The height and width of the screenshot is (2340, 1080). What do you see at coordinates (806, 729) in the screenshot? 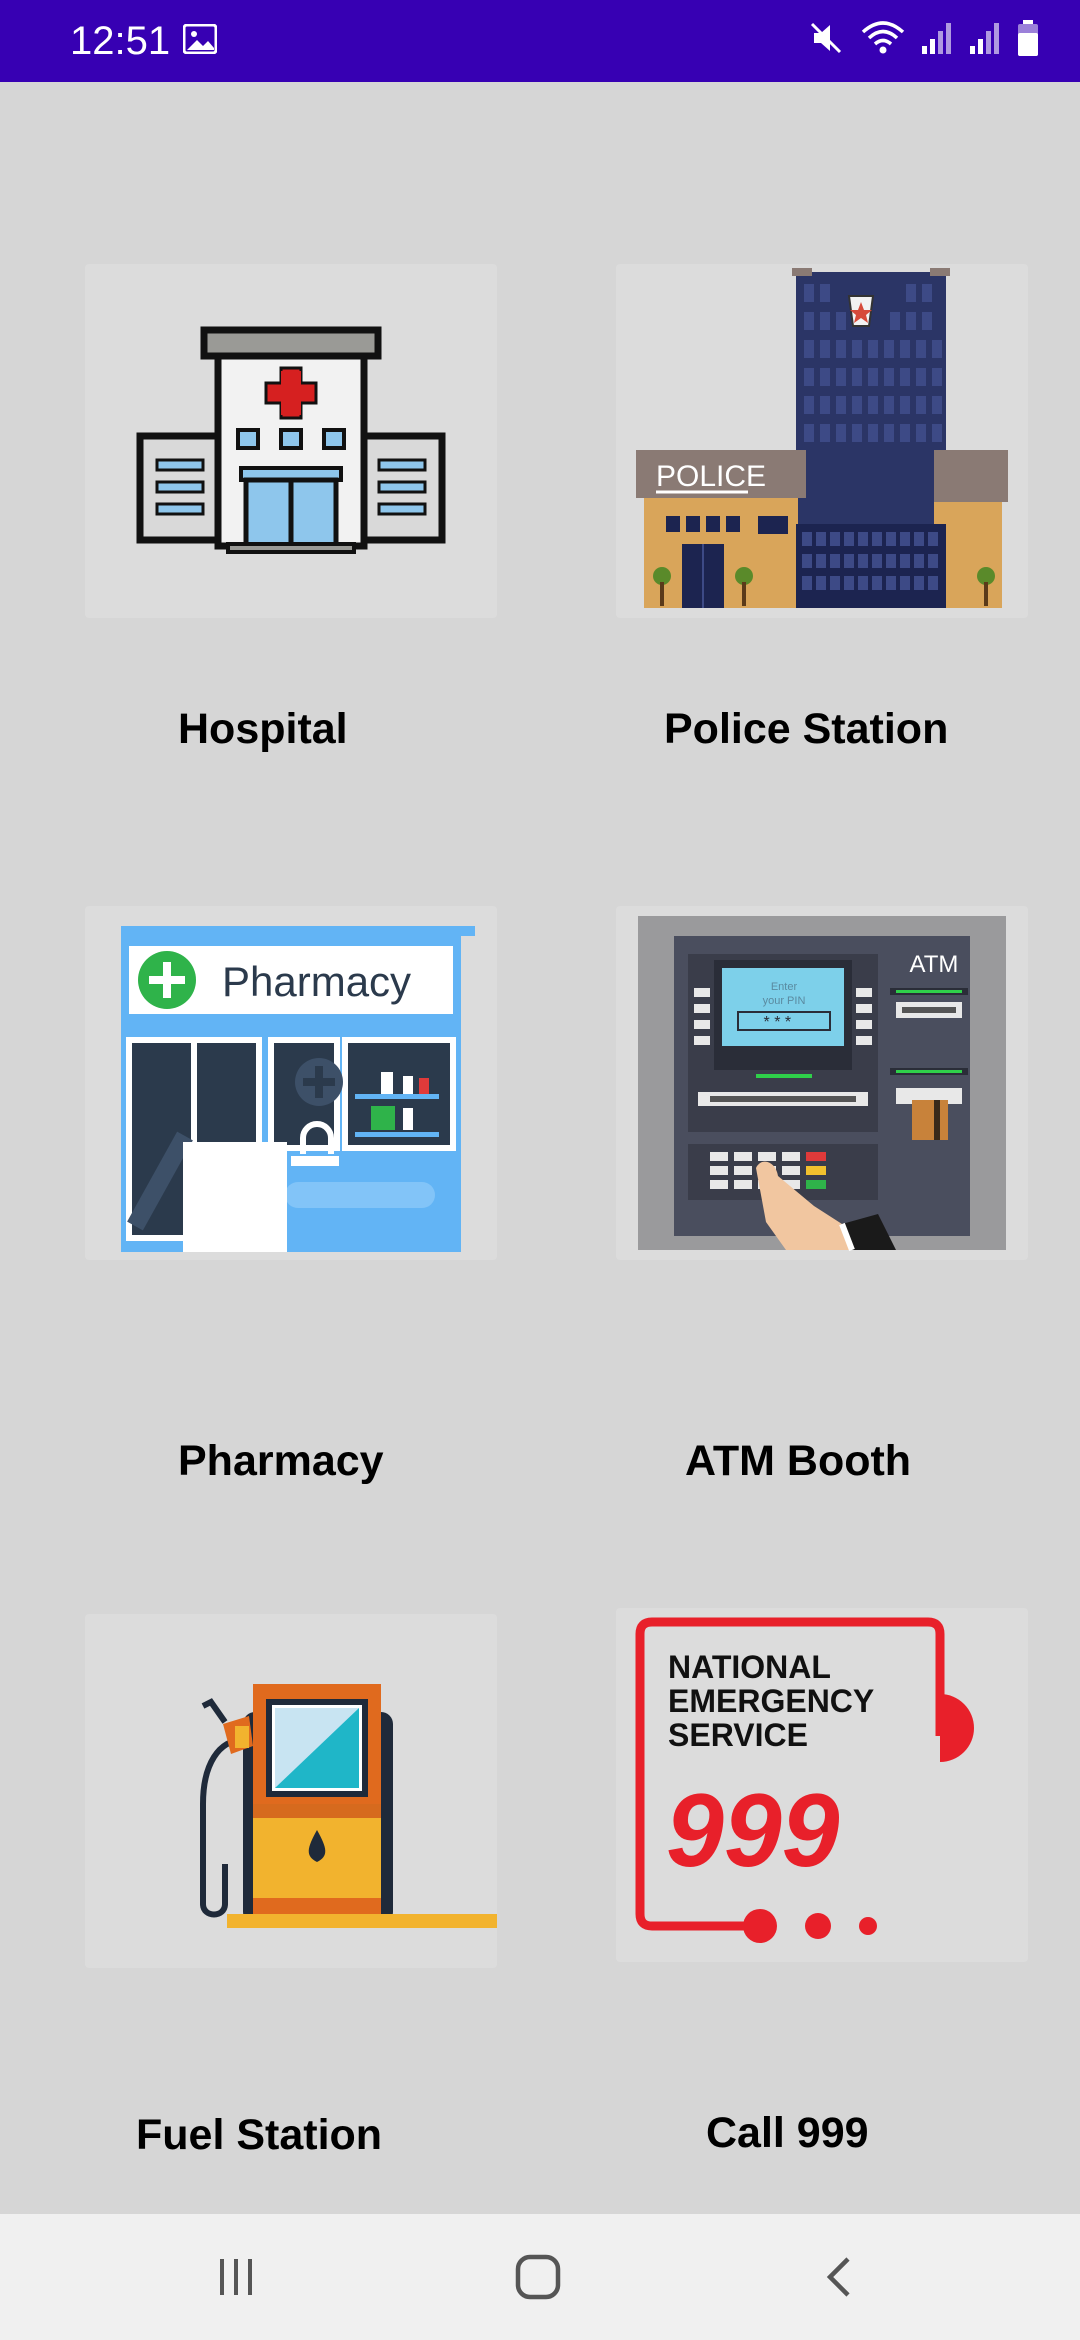
I see `police-station-label: Police Station` at bounding box center [806, 729].